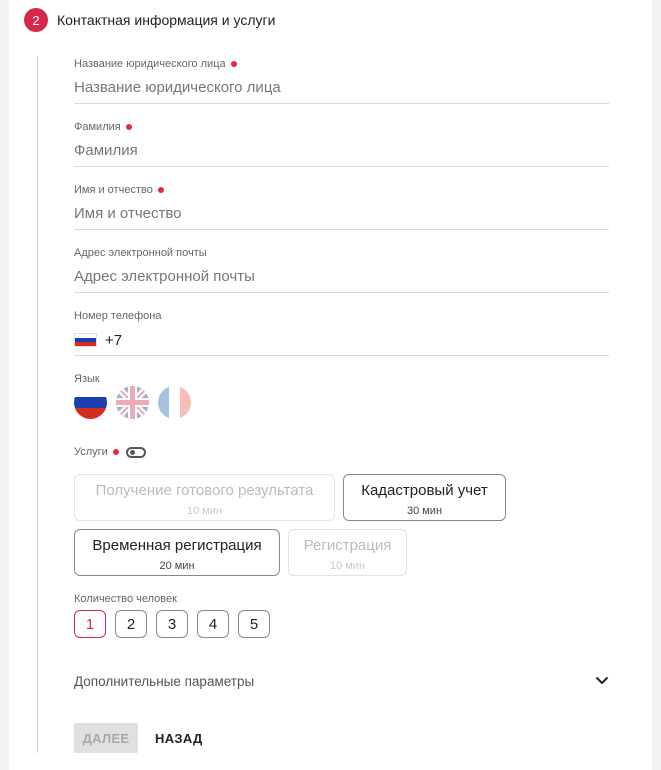 The image size is (661, 770). I want to click on uk-flag-icon, so click(132, 402).